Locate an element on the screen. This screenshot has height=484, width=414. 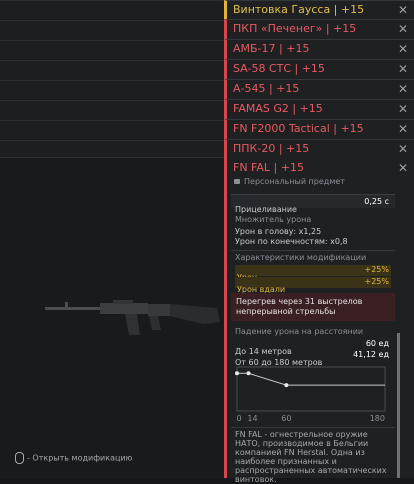
mouse-icon is located at coordinates (19, 458).